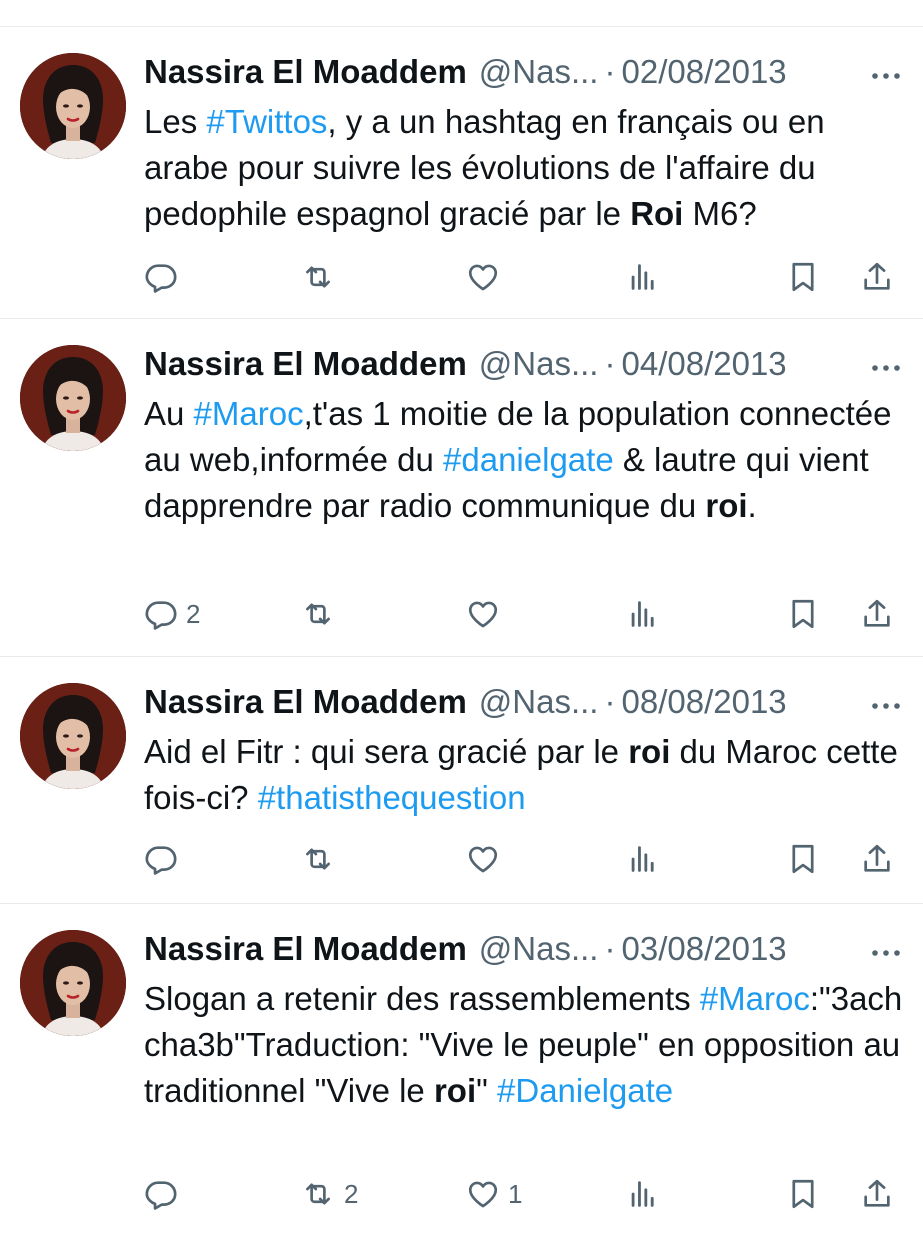 This screenshot has height=1234, width=923. Describe the element at coordinates (515, 1193) in the screenshot. I see `like-count: 1` at that location.